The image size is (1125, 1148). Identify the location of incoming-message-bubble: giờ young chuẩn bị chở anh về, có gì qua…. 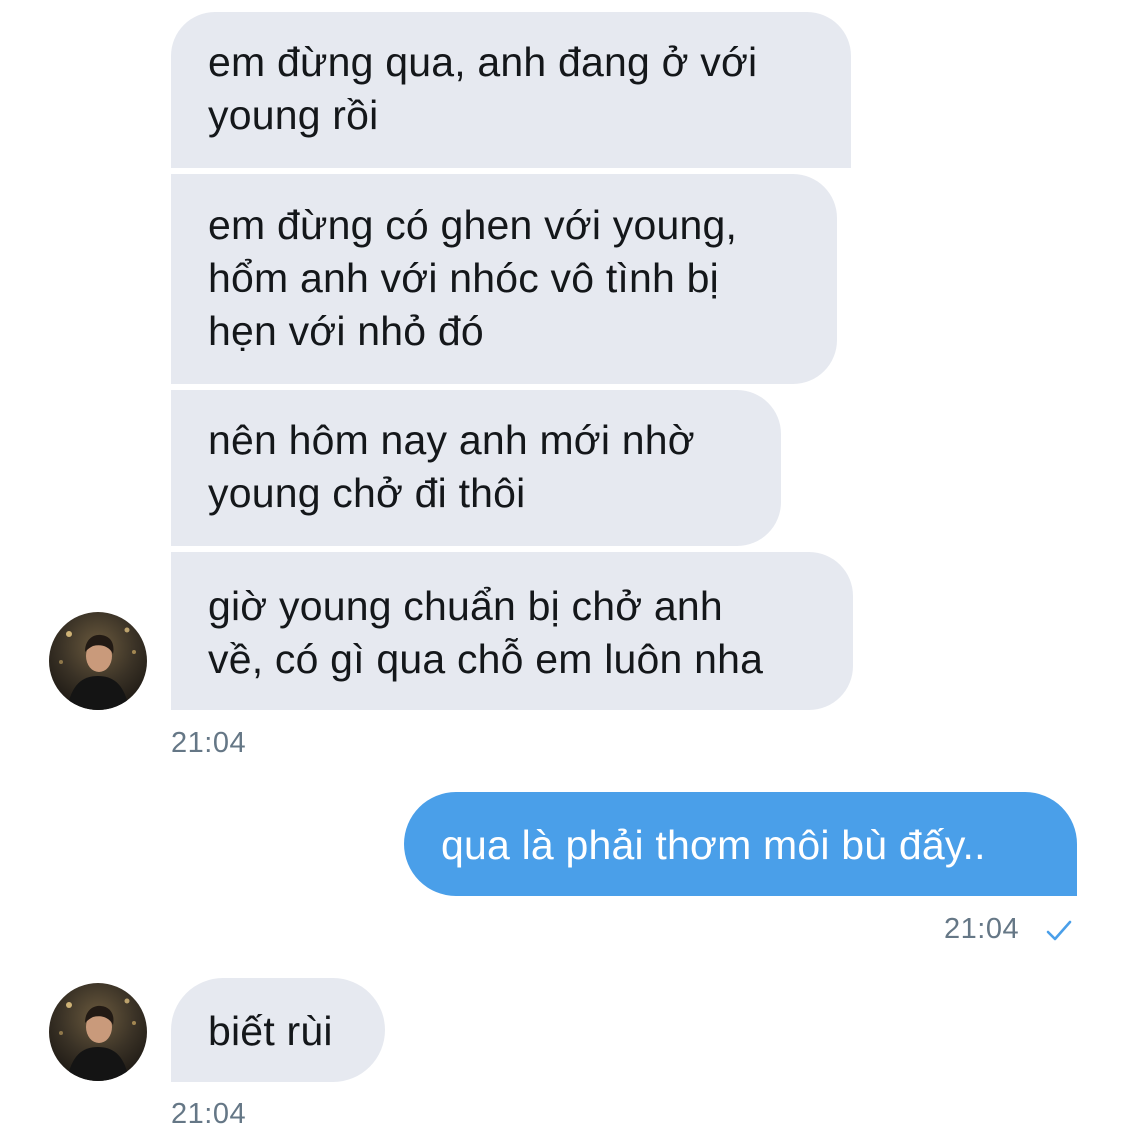
(512, 631).